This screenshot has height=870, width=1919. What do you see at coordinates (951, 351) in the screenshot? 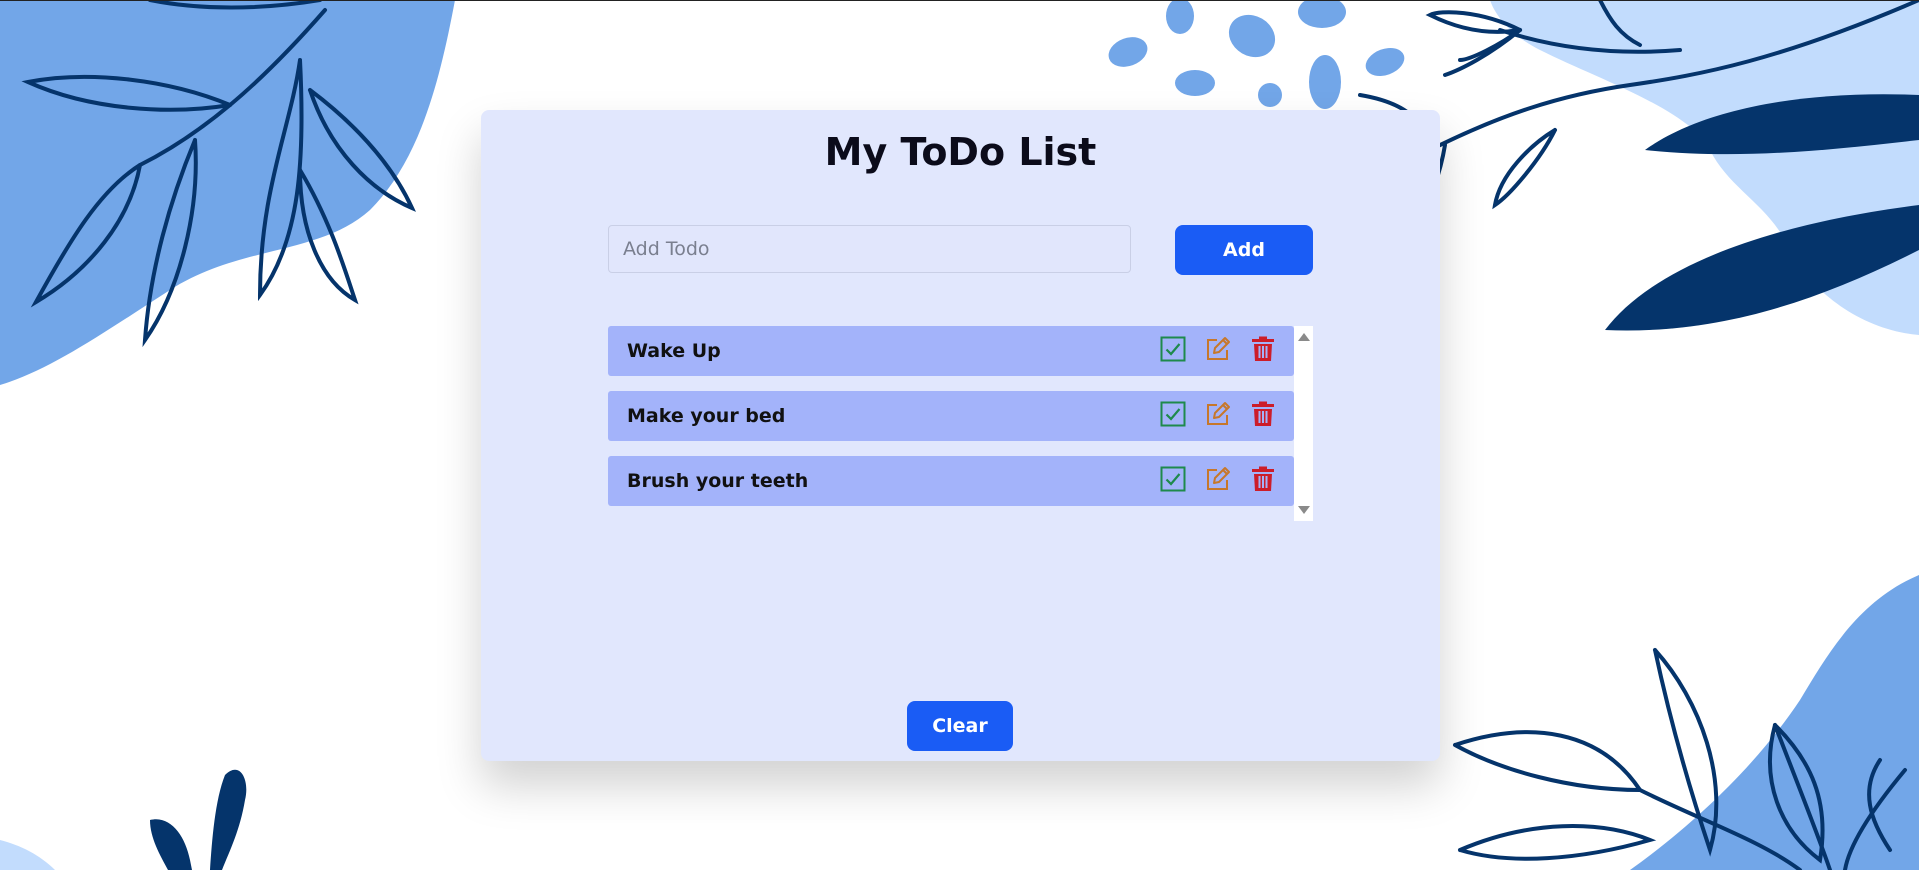
I see `todo-item: Wake Up` at bounding box center [951, 351].